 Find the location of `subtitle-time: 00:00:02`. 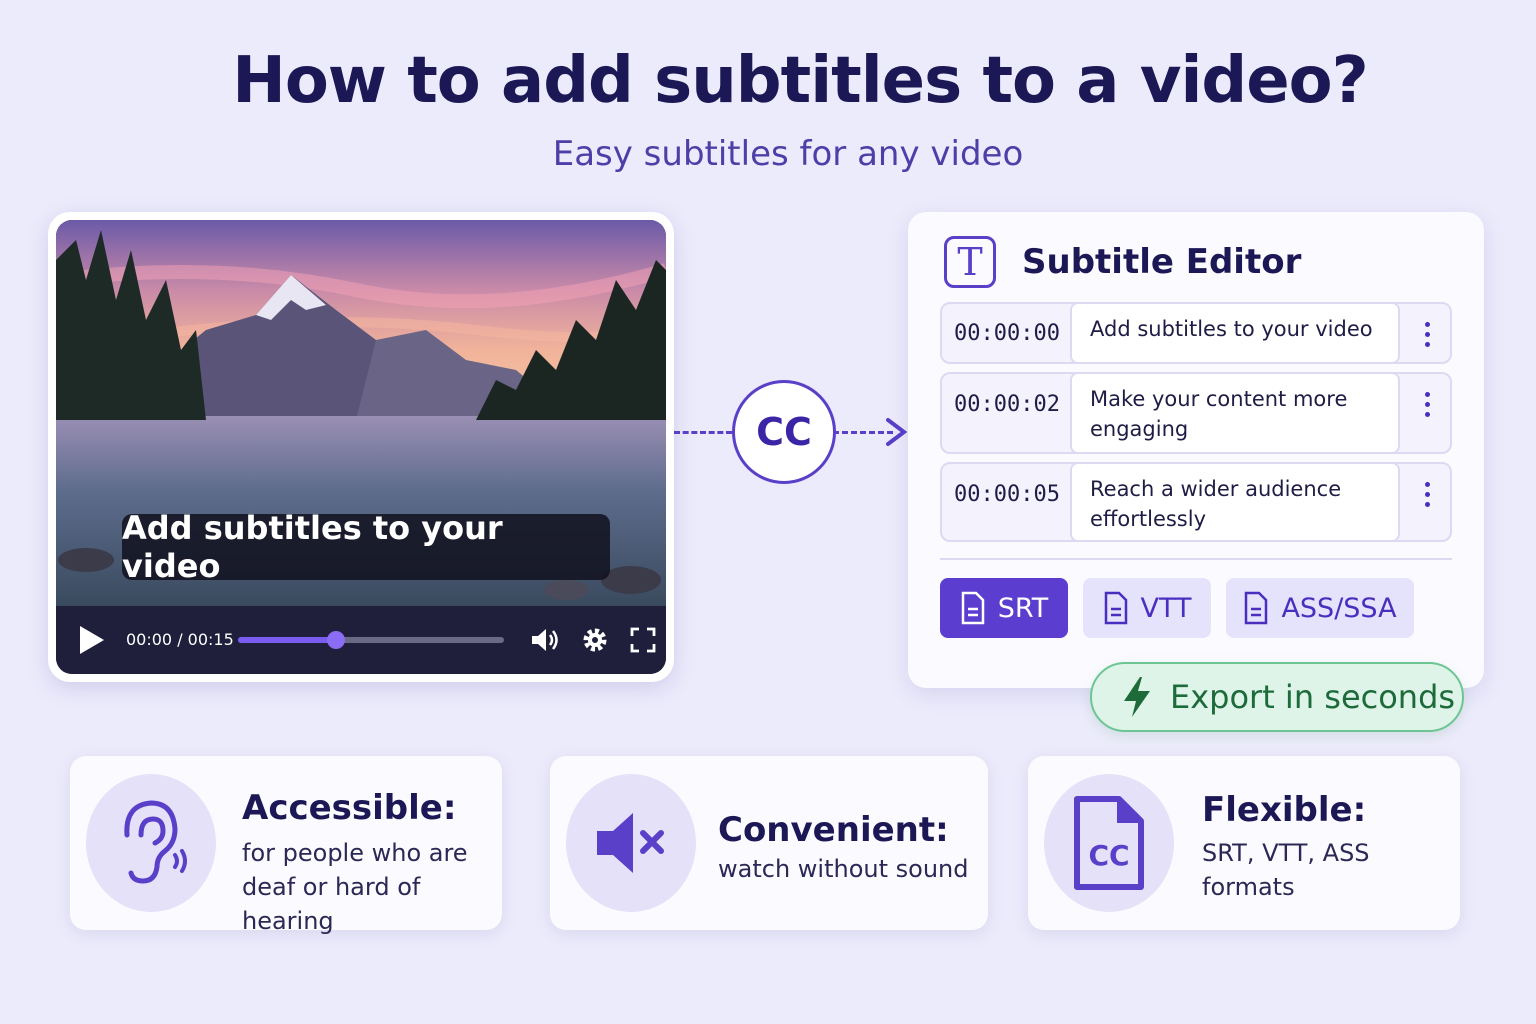

subtitle-time: 00:00:02 is located at coordinates (1007, 404).